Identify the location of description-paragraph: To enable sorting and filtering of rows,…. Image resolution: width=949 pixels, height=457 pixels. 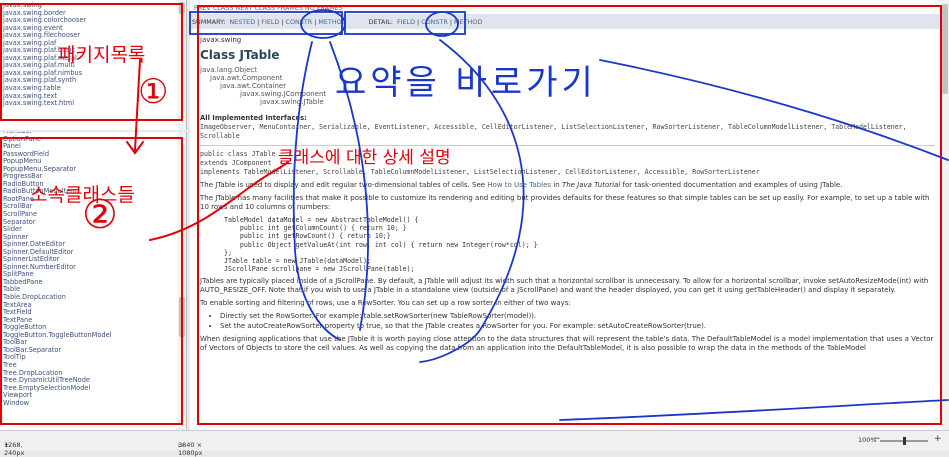
(385, 303).